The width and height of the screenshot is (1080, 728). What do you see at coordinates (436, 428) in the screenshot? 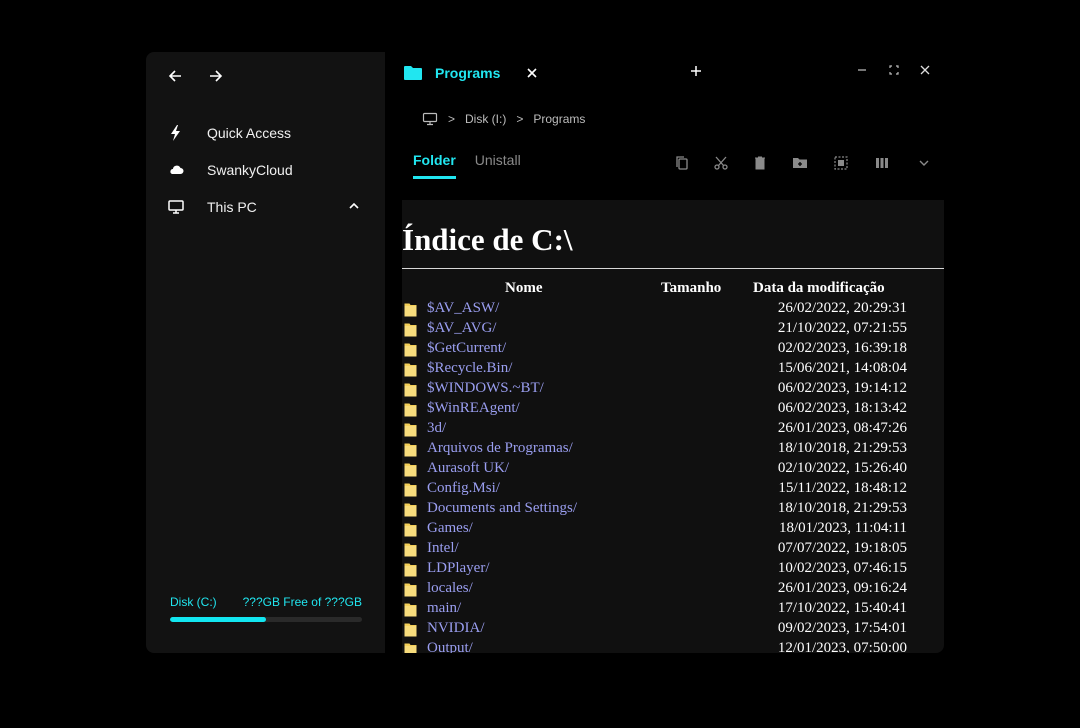
I see `folder-link: 3d/` at bounding box center [436, 428].